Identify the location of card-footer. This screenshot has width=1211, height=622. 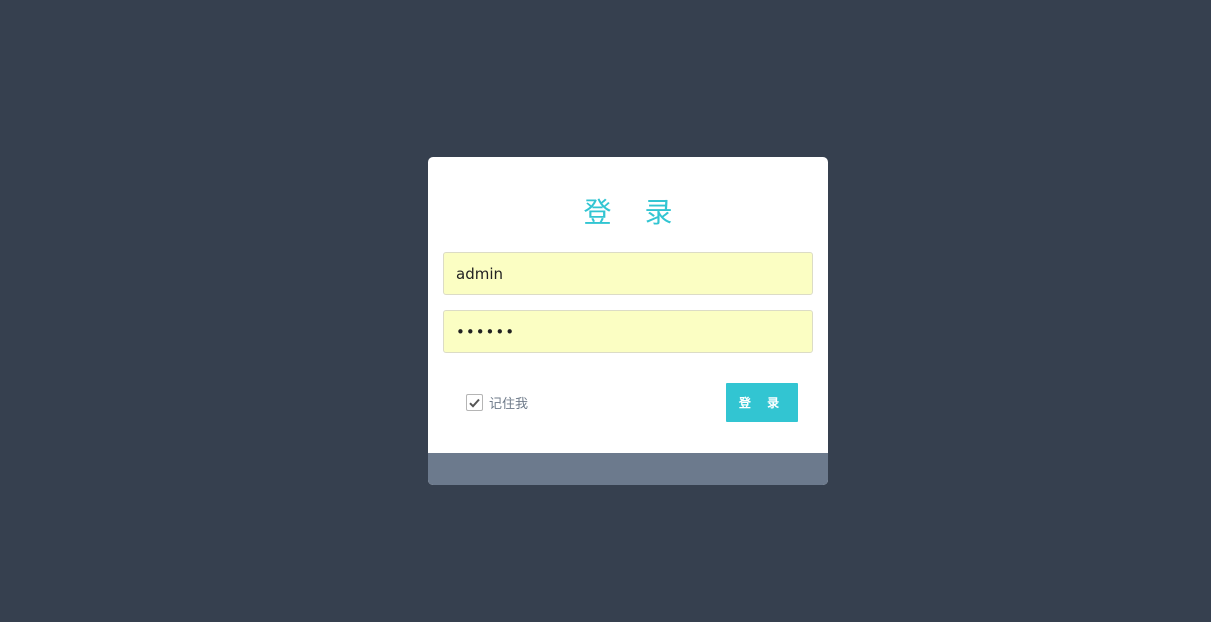
(628, 469).